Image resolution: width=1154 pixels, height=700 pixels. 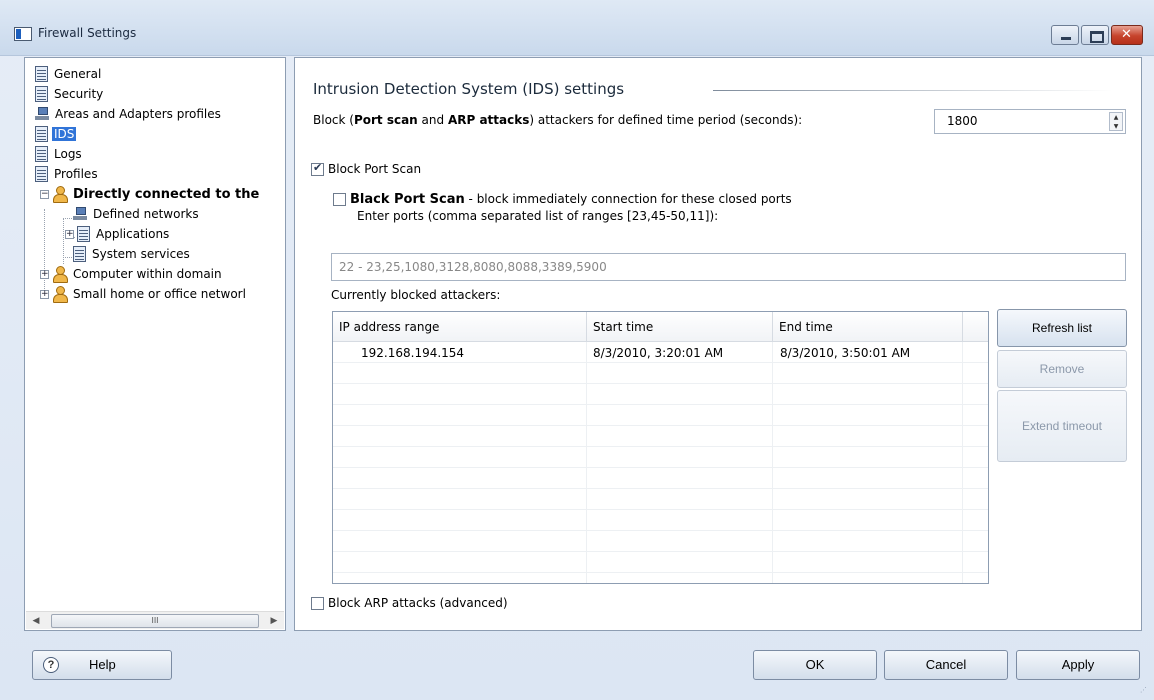 I want to click on end-time-cell: 8/3/2010, 3:50:01 AM, so click(x=845, y=353).